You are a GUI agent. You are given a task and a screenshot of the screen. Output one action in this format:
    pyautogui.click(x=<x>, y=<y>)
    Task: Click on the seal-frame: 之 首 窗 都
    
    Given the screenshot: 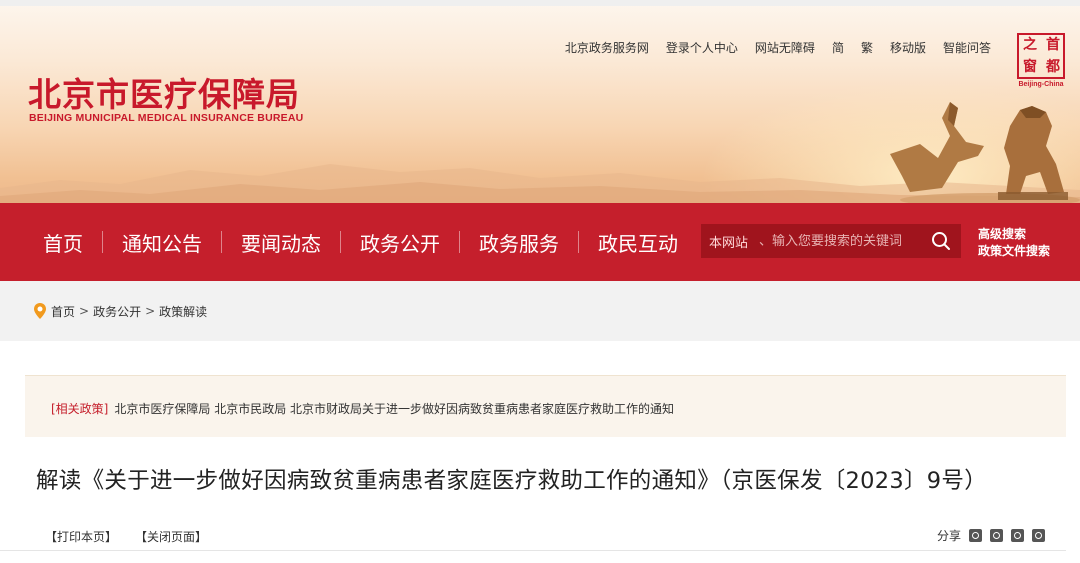 What is the action you would take?
    pyautogui.click(x=1041, y=56)
    